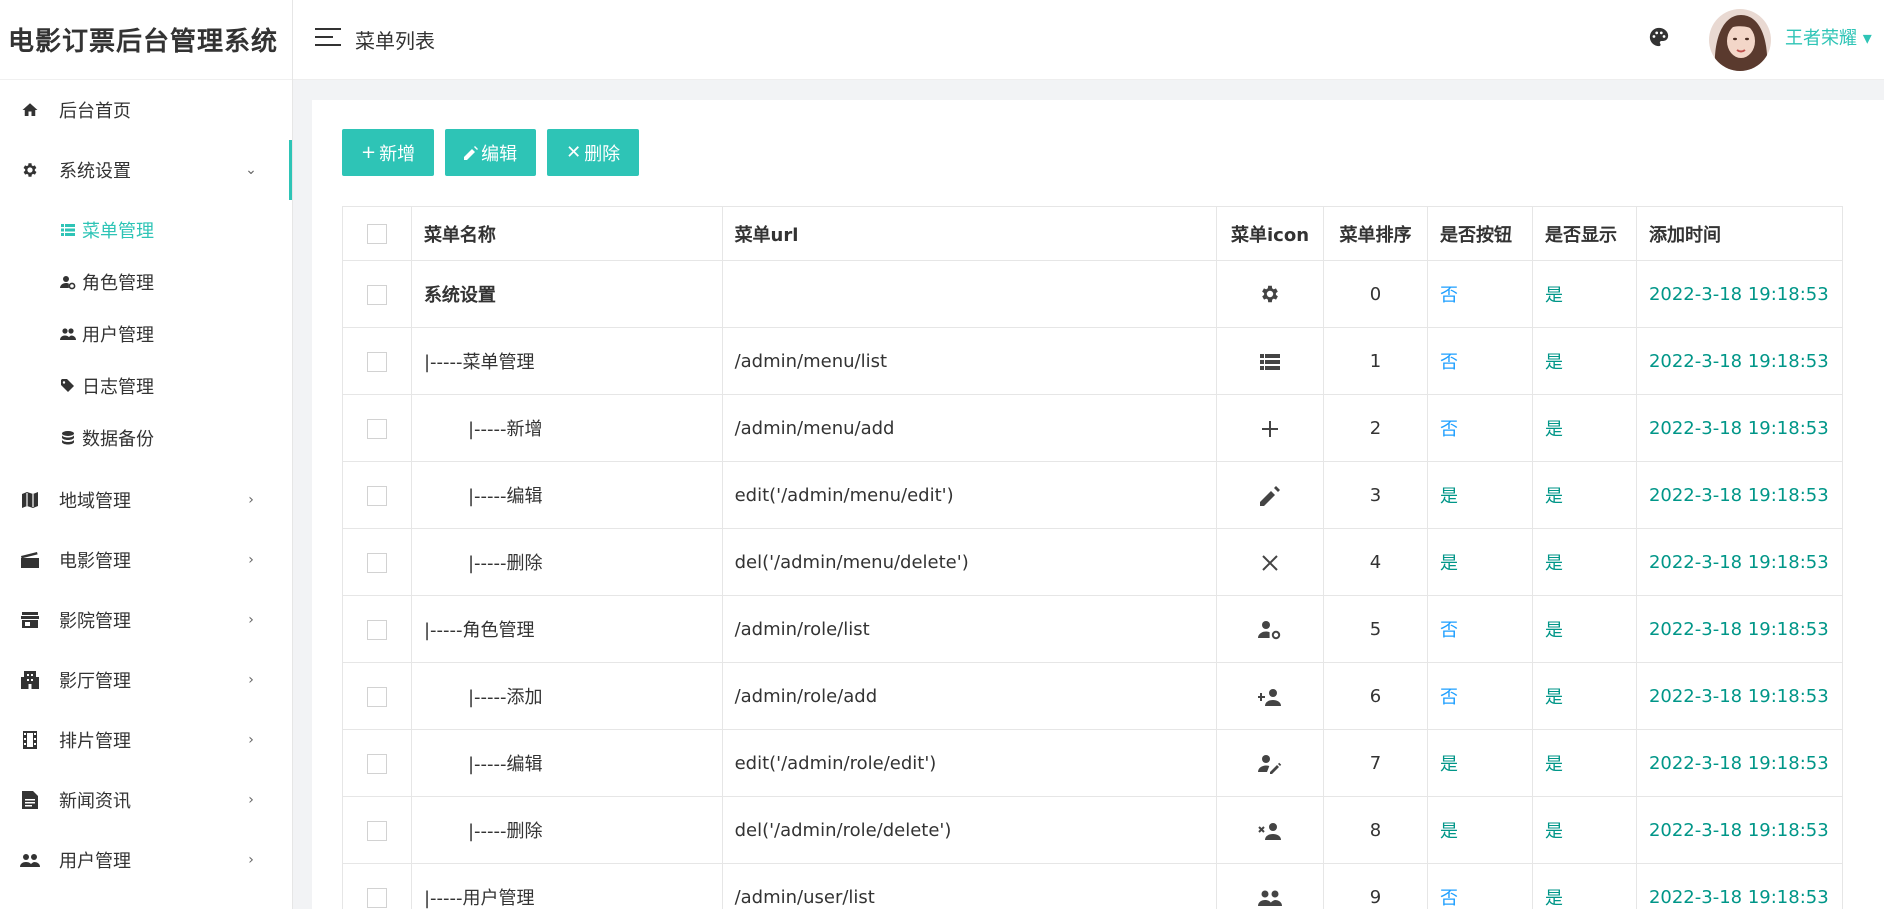 This screenshot has width=1884, height=909. I want to click on sidebar-subitem-label: 用户管理, so click(118, 335).